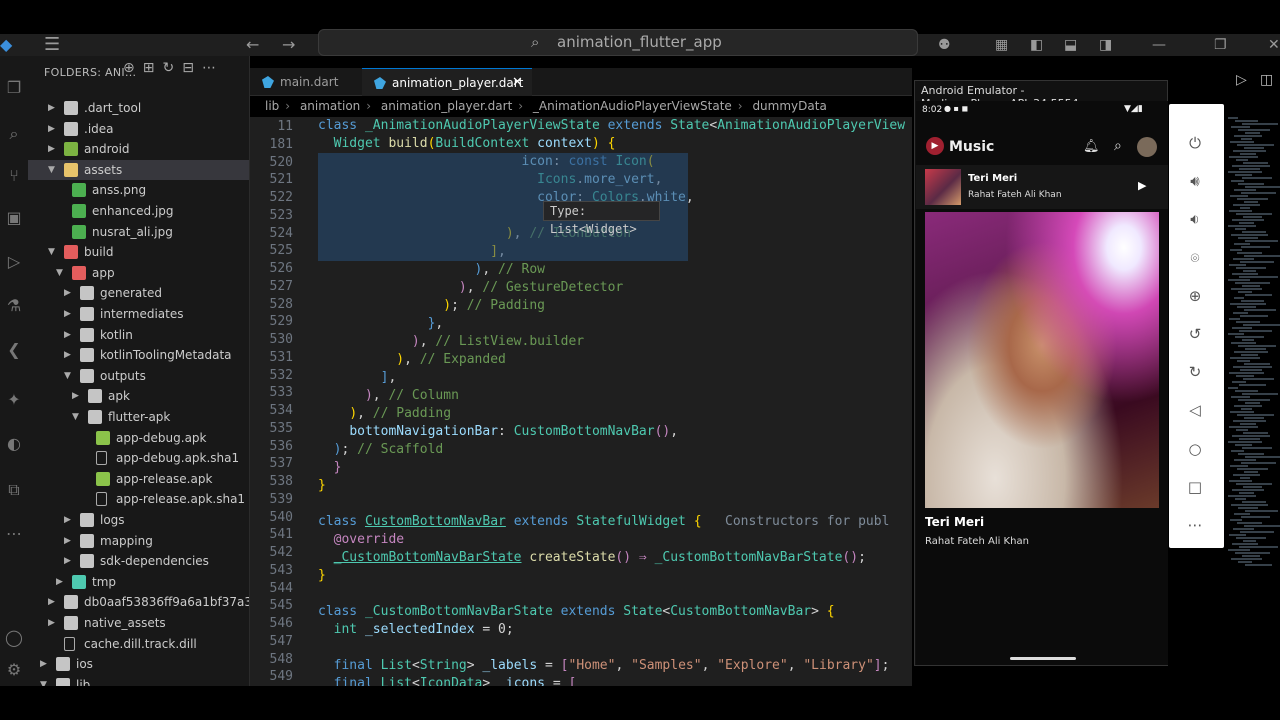 The image size is (1280, 720). I want to click on tree-item: ▼ flutter-apk, so click(138, 417).